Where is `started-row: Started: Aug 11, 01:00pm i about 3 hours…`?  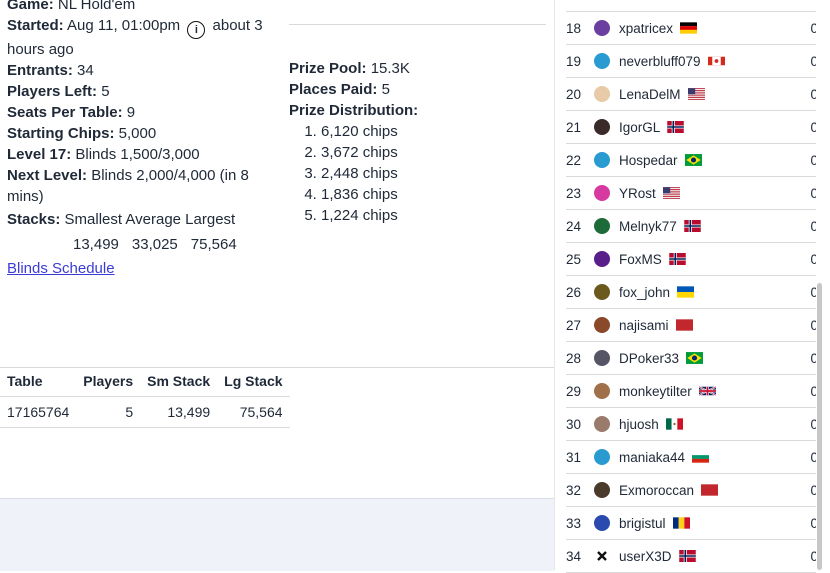
started-row: Started: Aug 11, 01:00pm i about 3 hours… is located at coordinates (147, 37).